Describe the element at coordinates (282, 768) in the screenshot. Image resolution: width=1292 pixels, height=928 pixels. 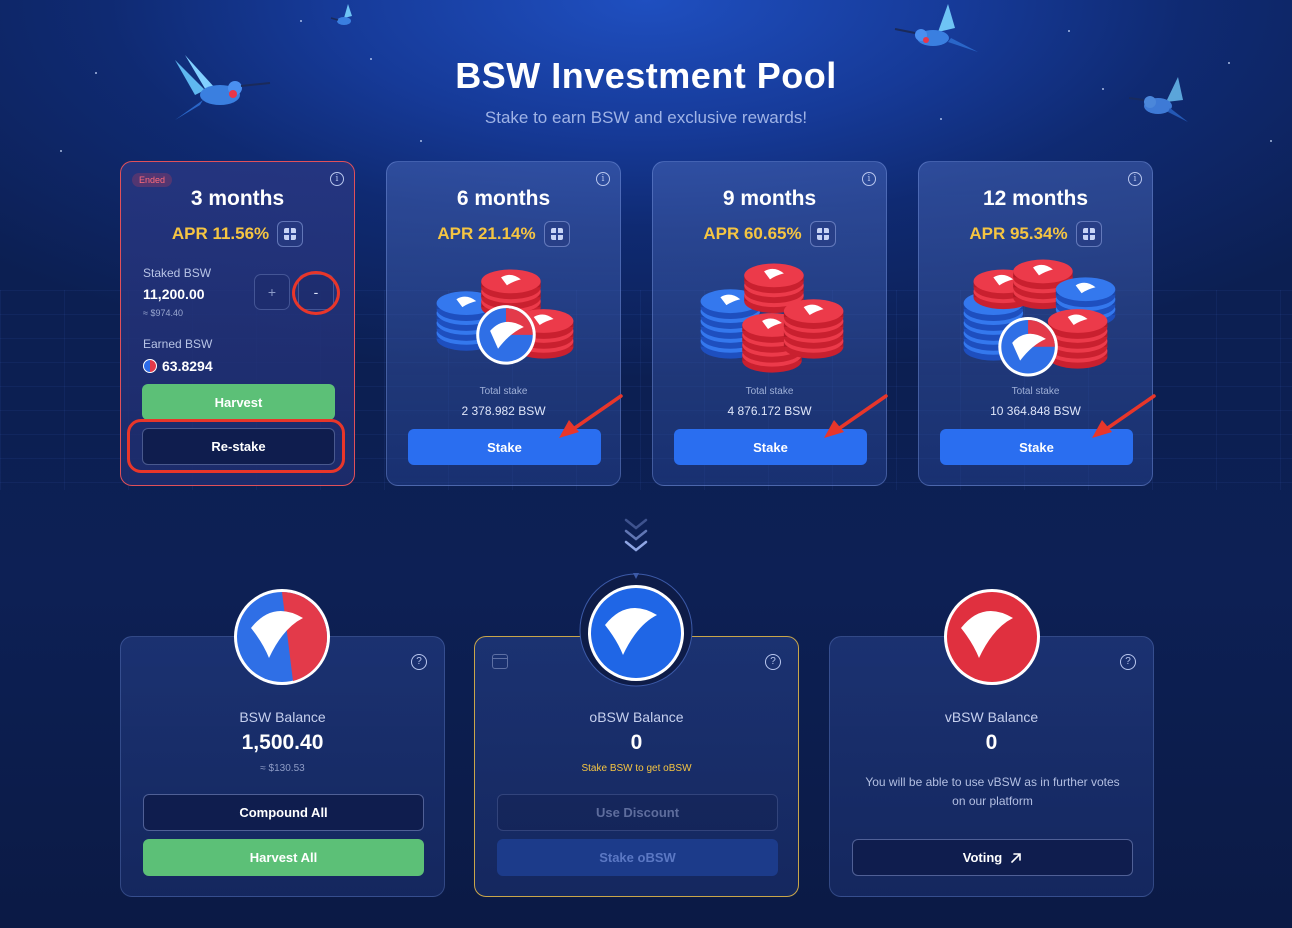
I see `balance-usd-value: ≈ $130.53` at that location.